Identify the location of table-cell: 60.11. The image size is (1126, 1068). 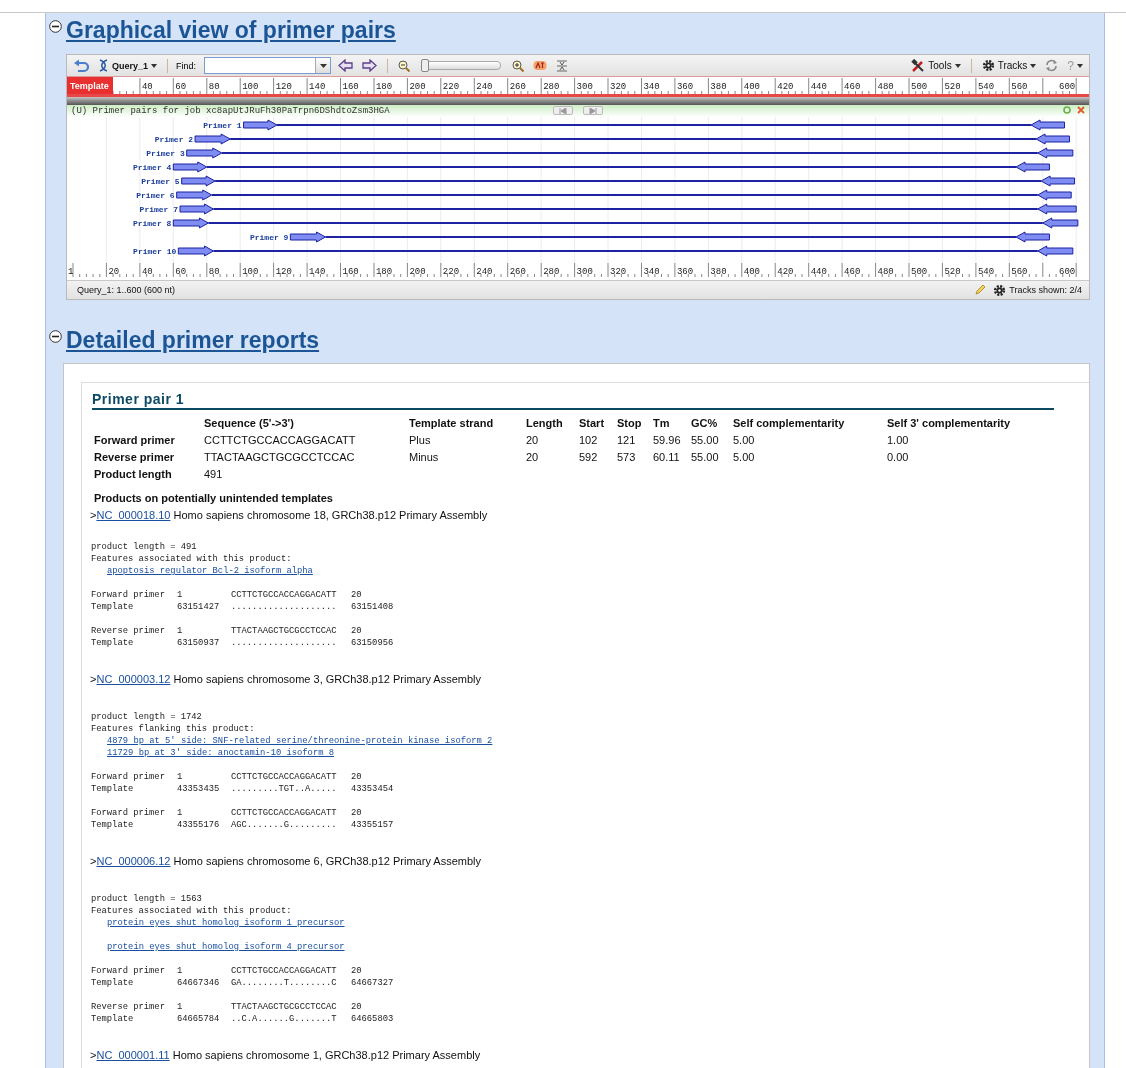
(672, 456).